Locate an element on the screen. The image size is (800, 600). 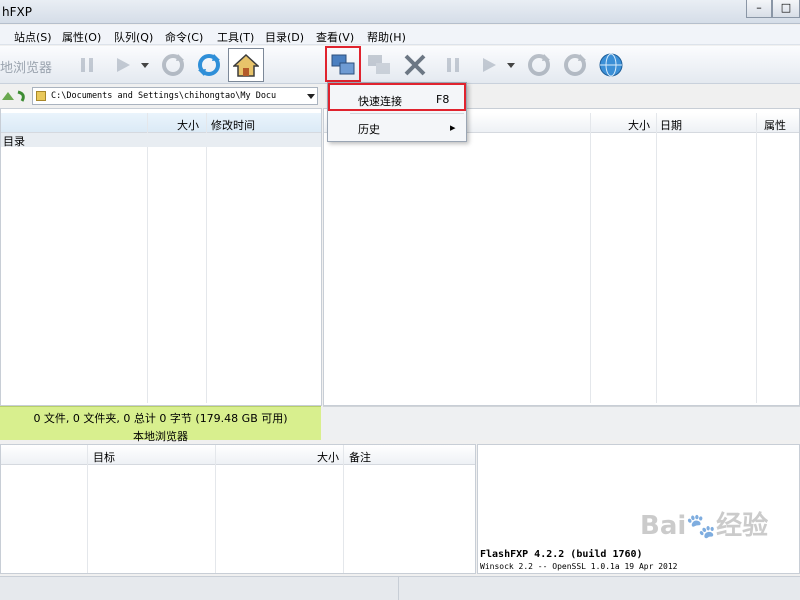
up-folder-icon is located at coordinates (14, 97).